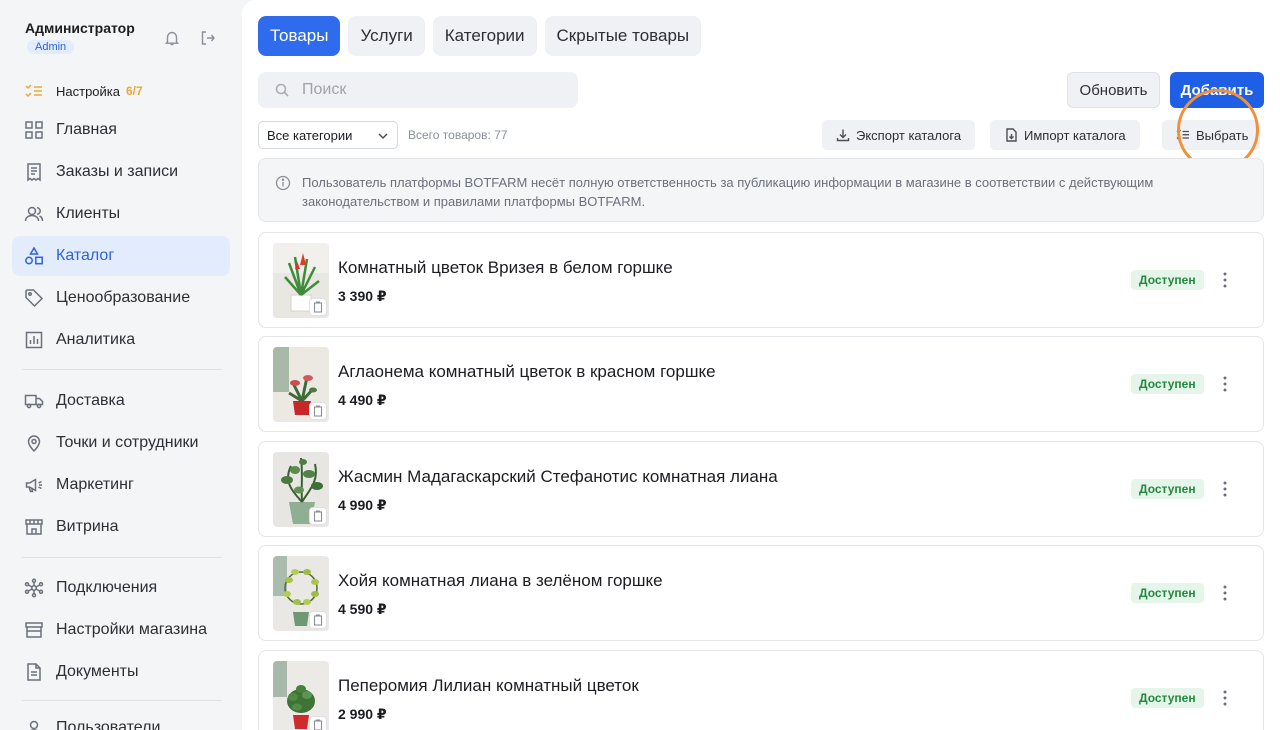  Describe the element at coordinates (34, 443) in the screenshot. I see `pin-icon` at that location.